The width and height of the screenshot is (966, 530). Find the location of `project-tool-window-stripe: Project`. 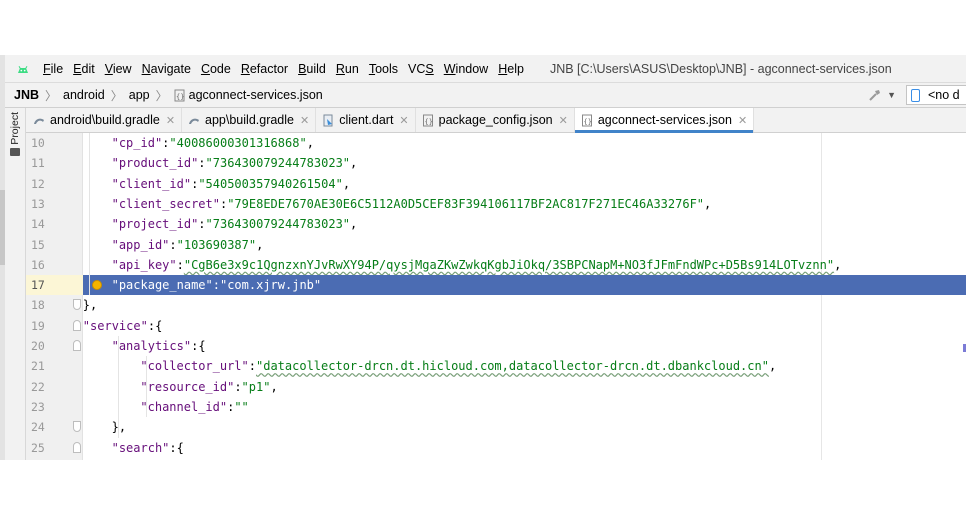

project-tool-window-stripe: Project is located at coordinates (15, 284).